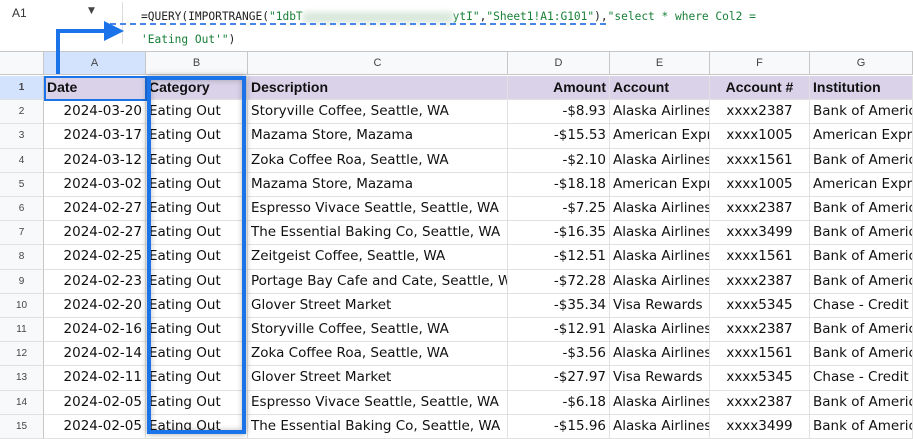 The height and width of the screenshot is (439, 913). Describe the element at coordinates (22, 426) in the screenshot. I see `row-number: 15` at that location.